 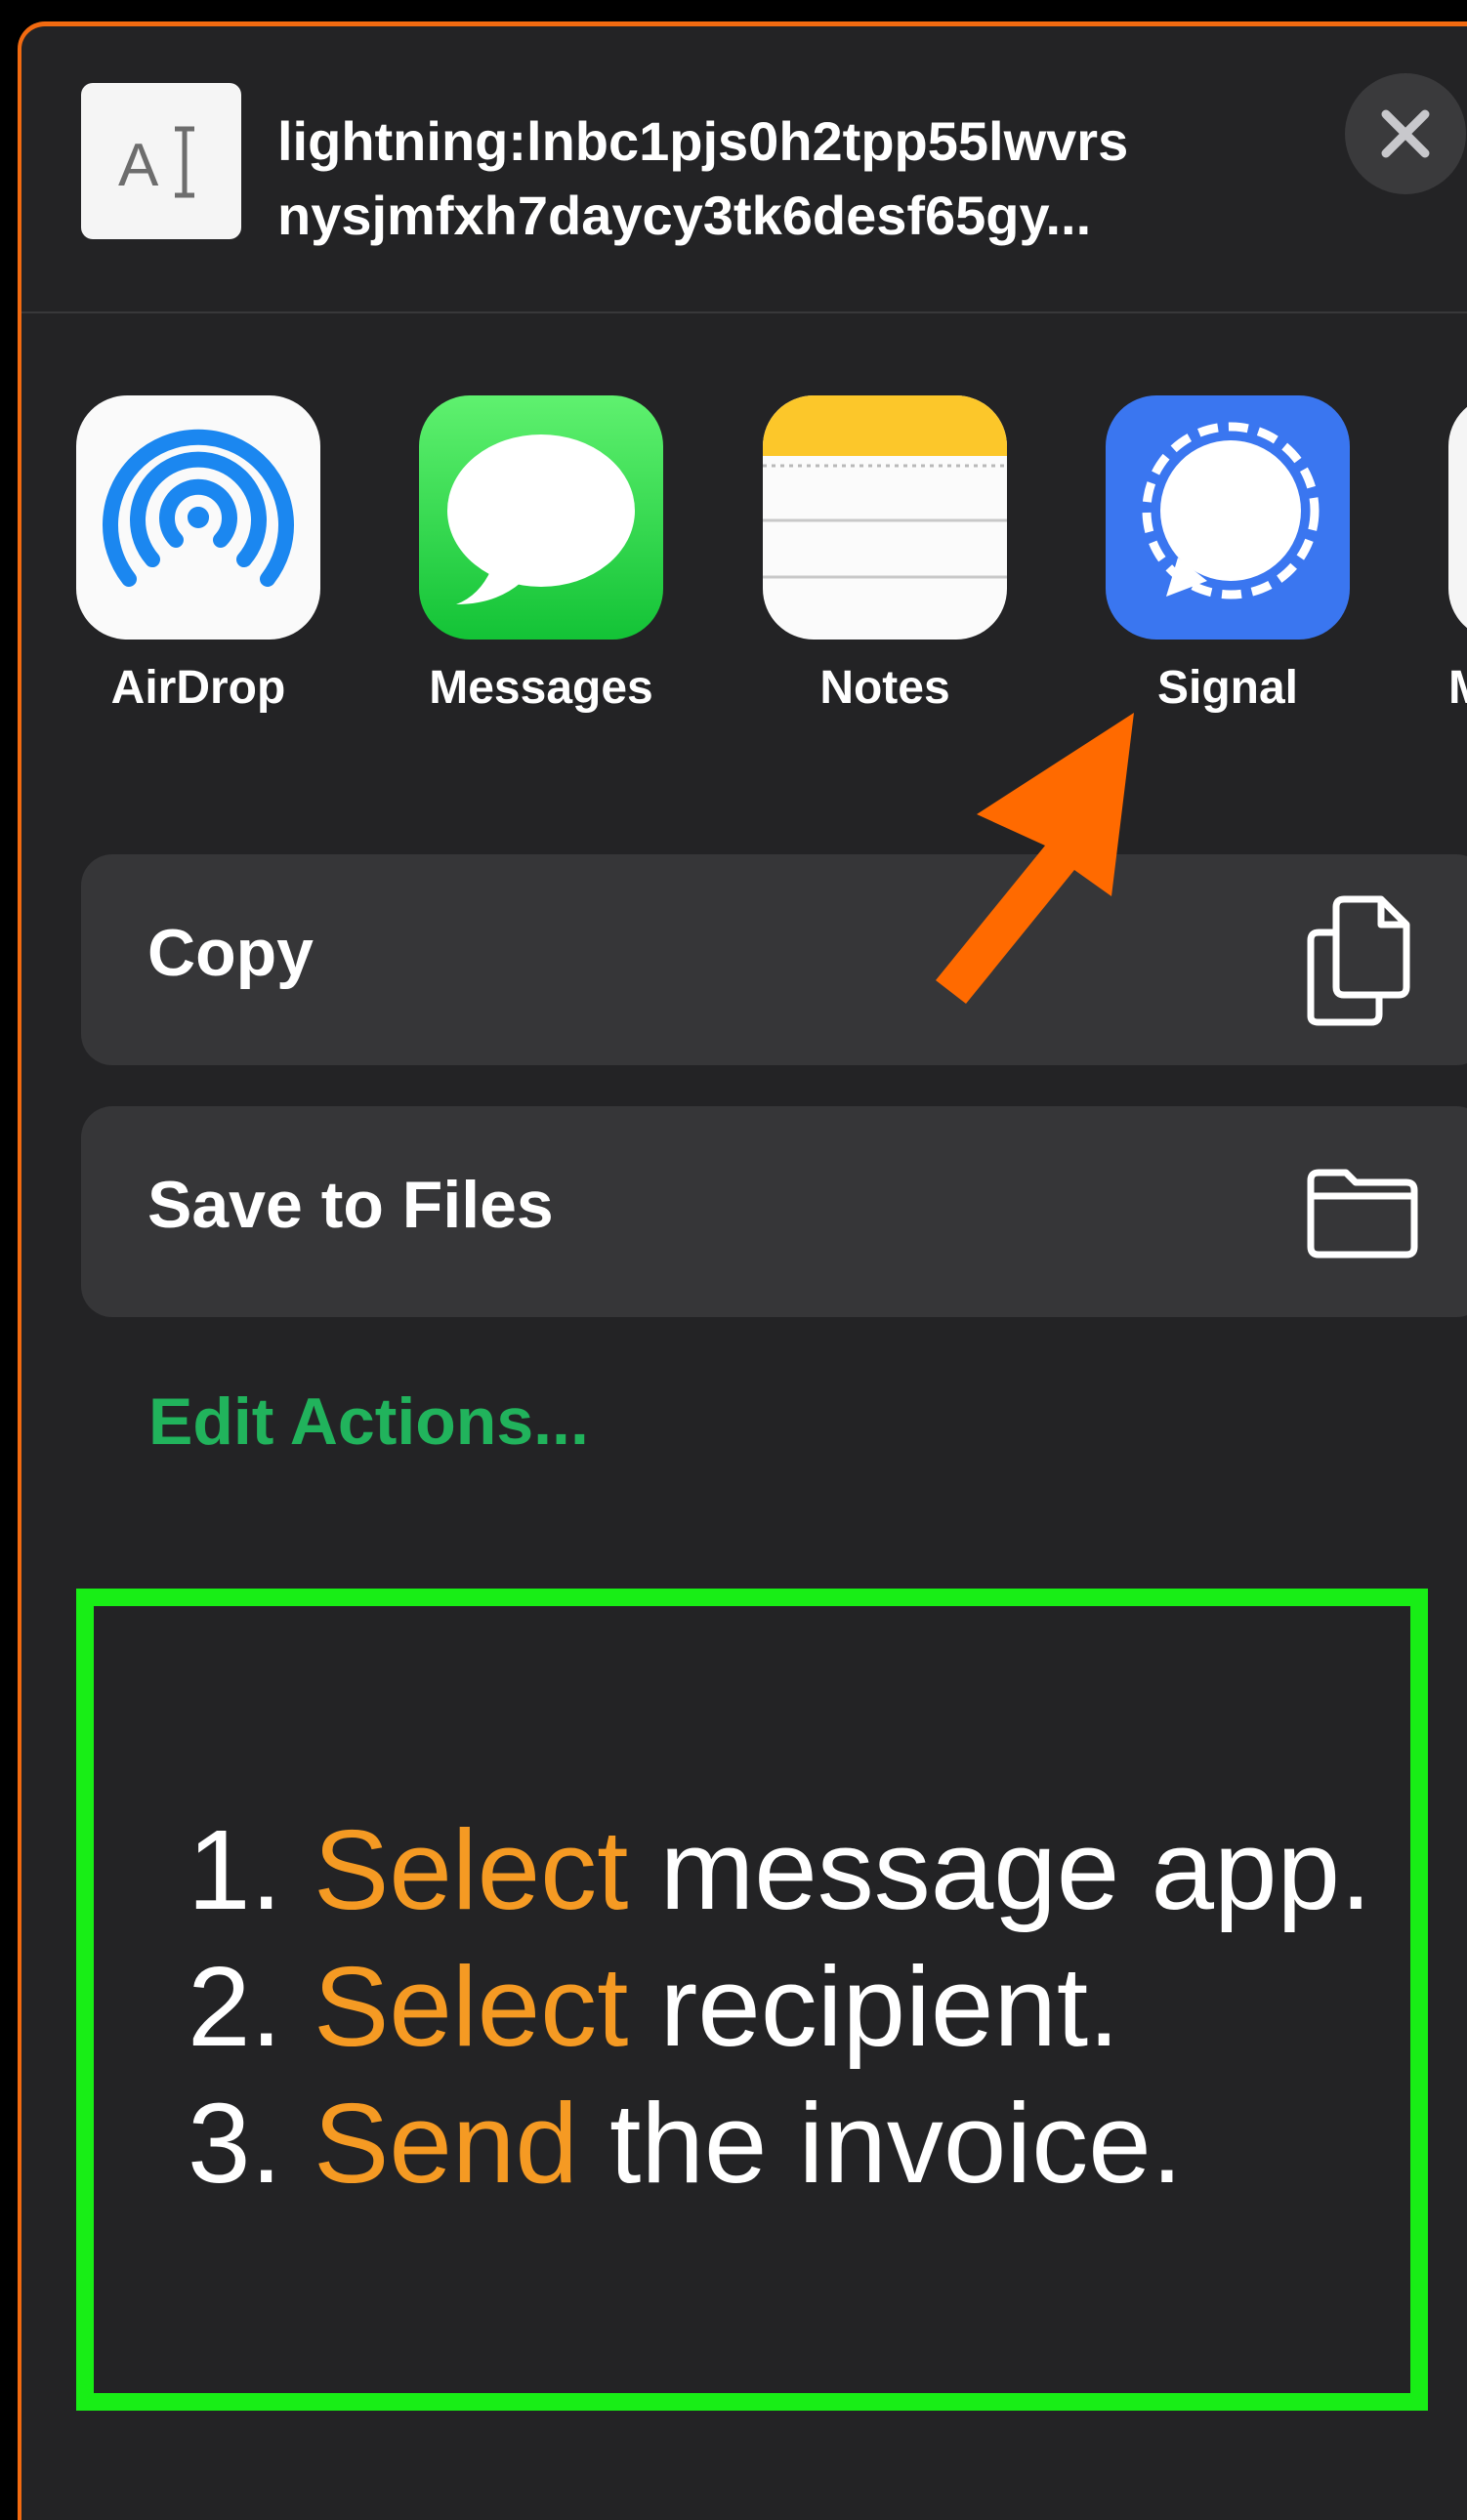 I want to click on app-label-messages: Messages, so click(x=541, y=688).